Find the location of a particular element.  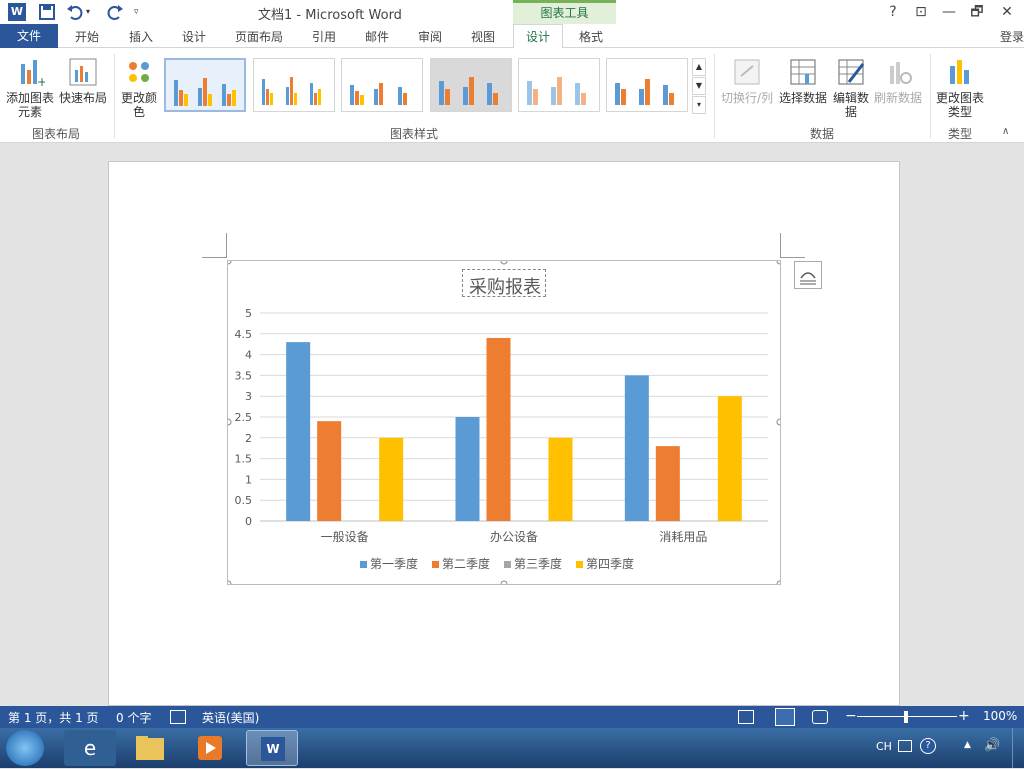

palette-icon is located at coordinates (139, 72).